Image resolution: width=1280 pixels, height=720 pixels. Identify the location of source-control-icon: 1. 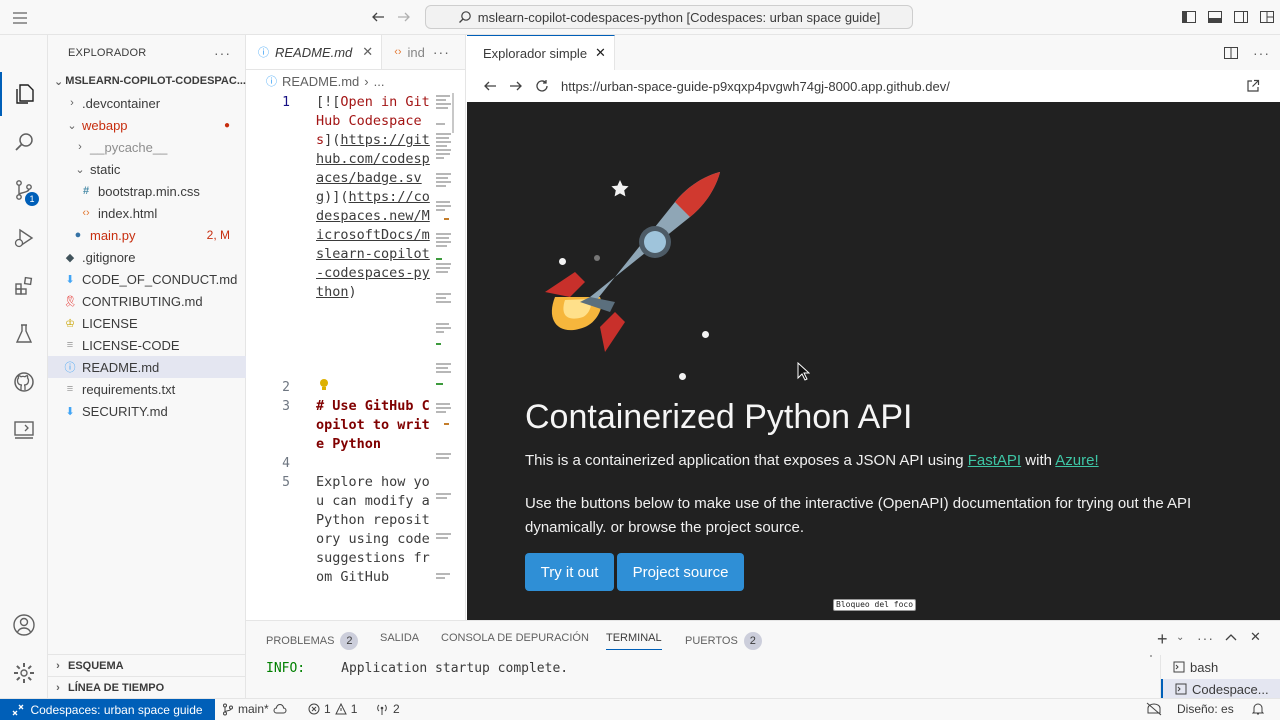
(24, 190).